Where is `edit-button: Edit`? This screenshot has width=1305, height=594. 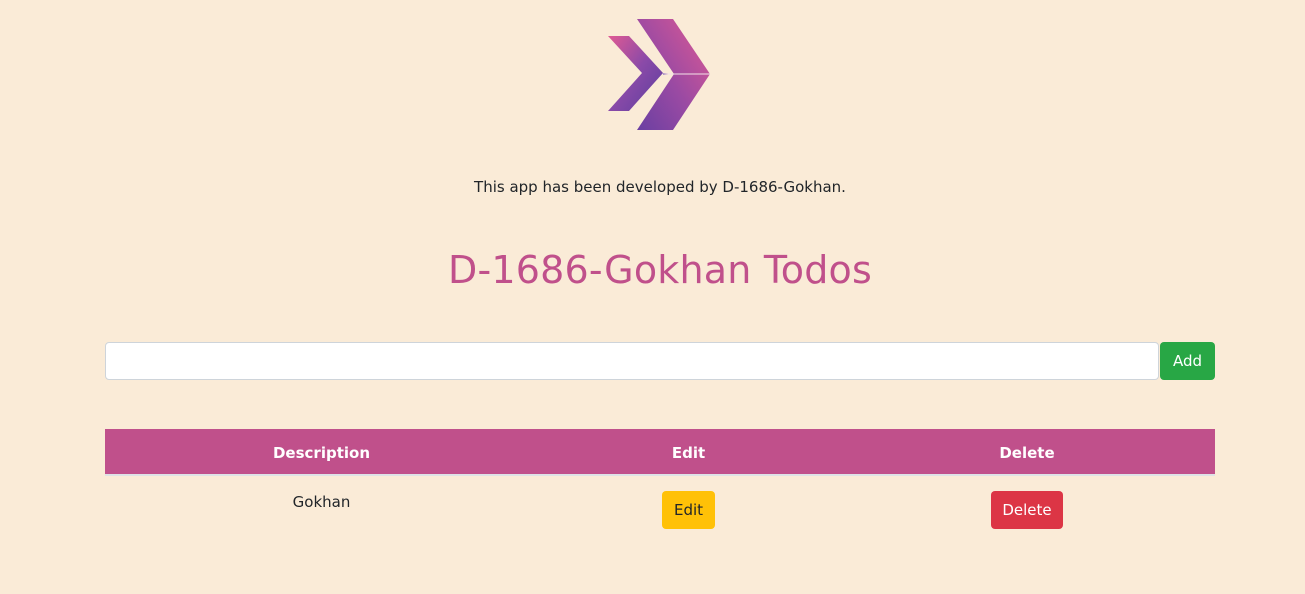
edit-button: Edit is located at coordinates (688, 510).